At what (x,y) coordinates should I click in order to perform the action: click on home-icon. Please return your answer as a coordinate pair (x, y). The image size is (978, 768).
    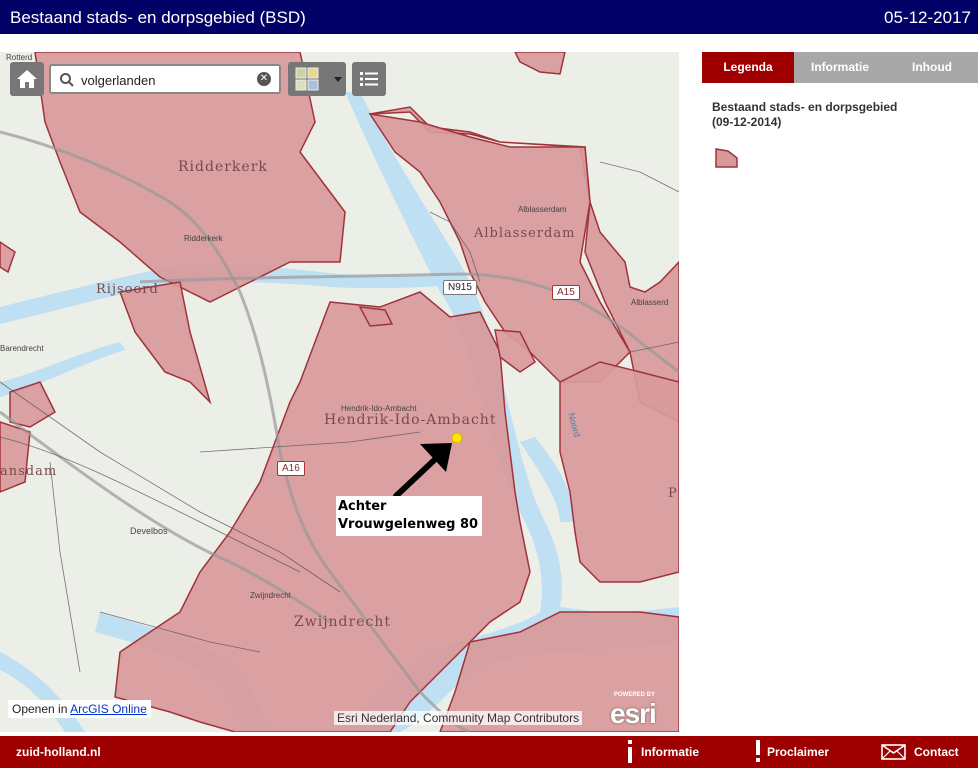
    Looking at the image, I should click on (27, 79).